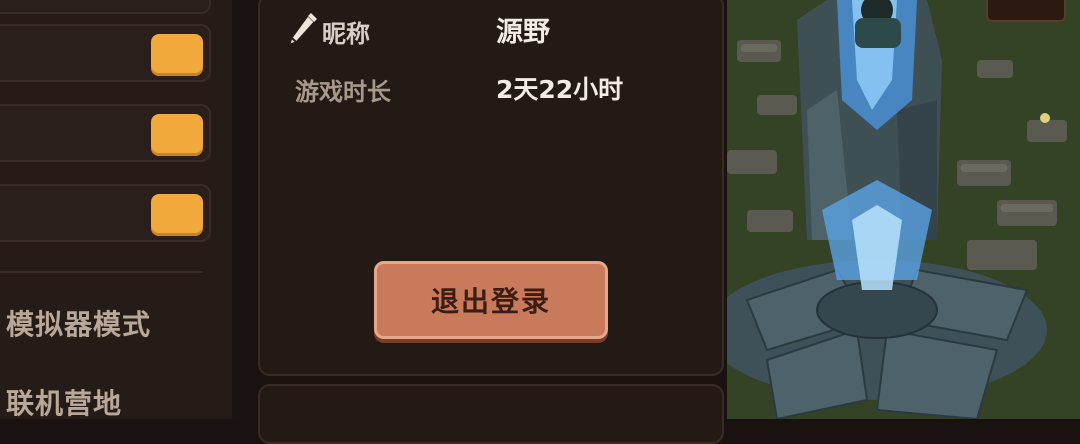 The width and height of the screenshot is (1080, 444). What do you see at coordinates (101, 272) in the screenshot?
I see `sidebar-divider` at bounding box center [101, 272].